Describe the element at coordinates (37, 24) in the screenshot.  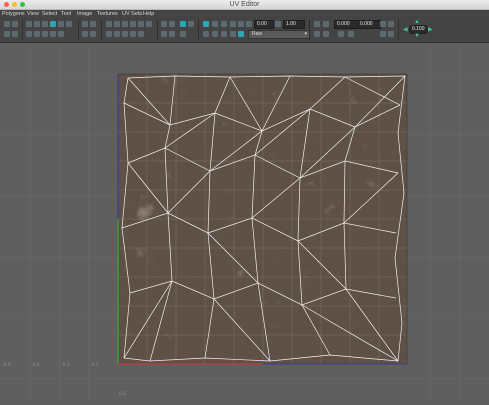
I see `sew-icon` at that location.